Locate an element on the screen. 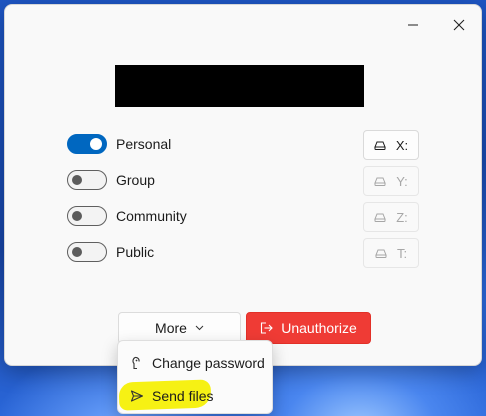 The height and width of the screenshot is (416, 486). menu-item-change-password: Change password is located at coordinates (195, 363).